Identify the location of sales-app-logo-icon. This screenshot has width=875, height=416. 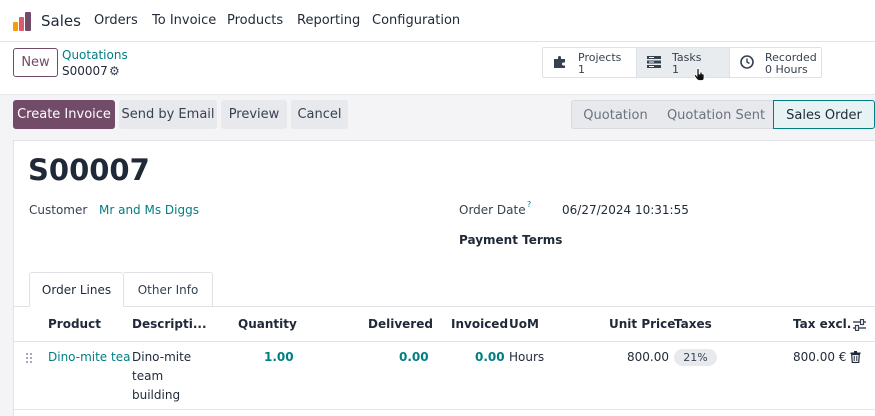
(23, 21).